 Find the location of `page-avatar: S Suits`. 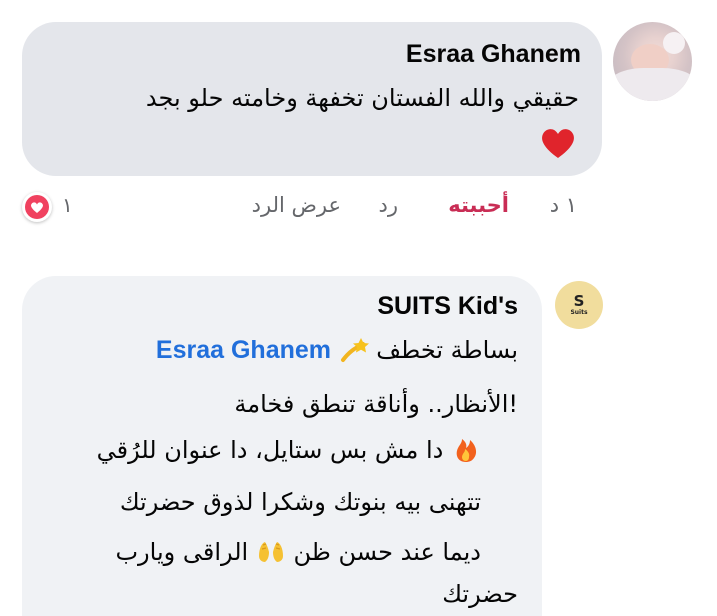

page-avatar: S Suits is located at coordinates (579, 305).